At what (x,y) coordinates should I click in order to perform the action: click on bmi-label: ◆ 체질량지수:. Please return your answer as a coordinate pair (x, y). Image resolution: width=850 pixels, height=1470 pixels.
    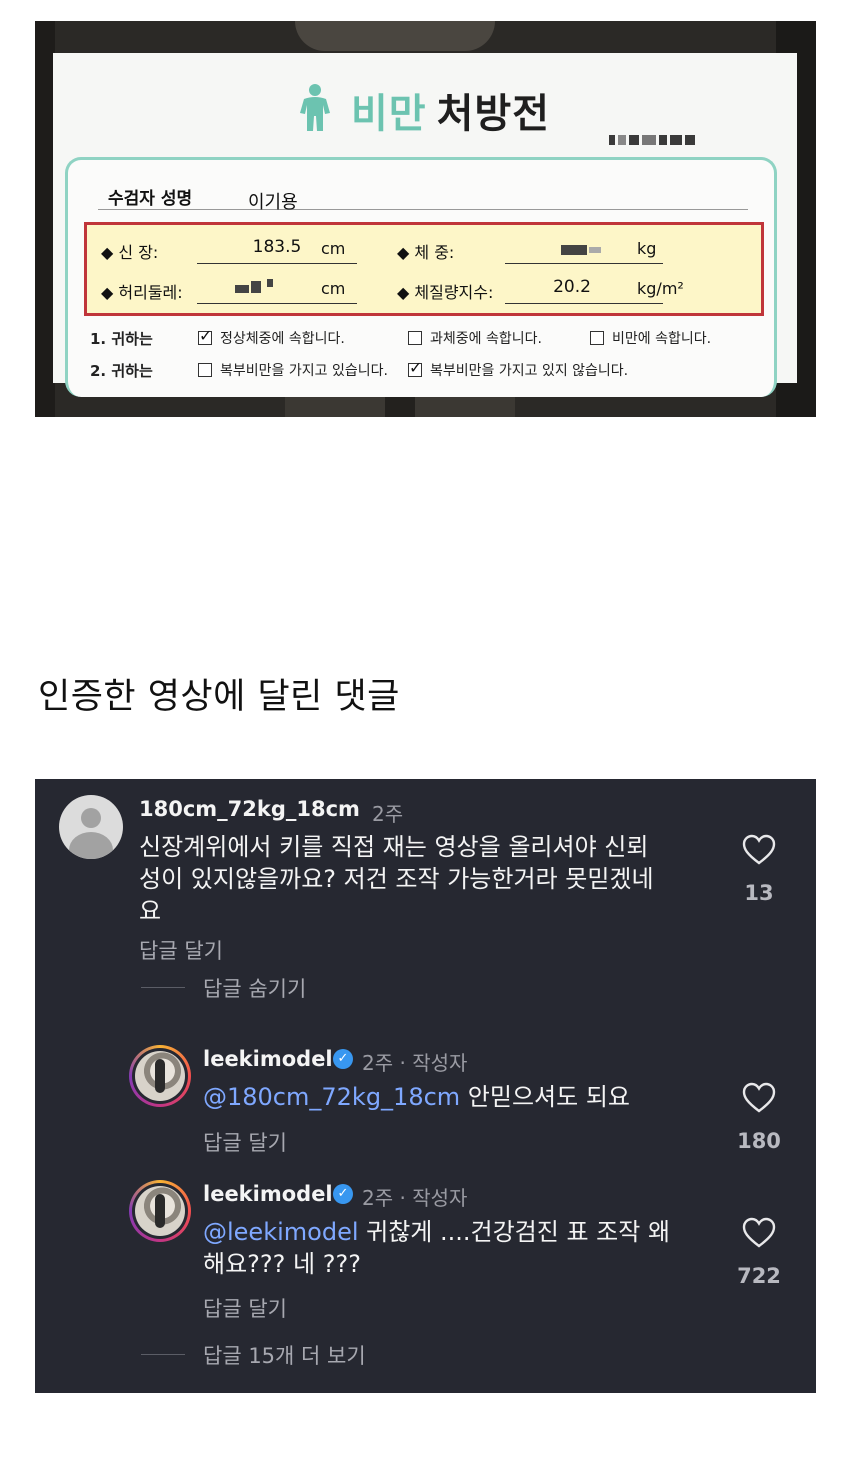
    Looking at the image, I should click on (445, 292).